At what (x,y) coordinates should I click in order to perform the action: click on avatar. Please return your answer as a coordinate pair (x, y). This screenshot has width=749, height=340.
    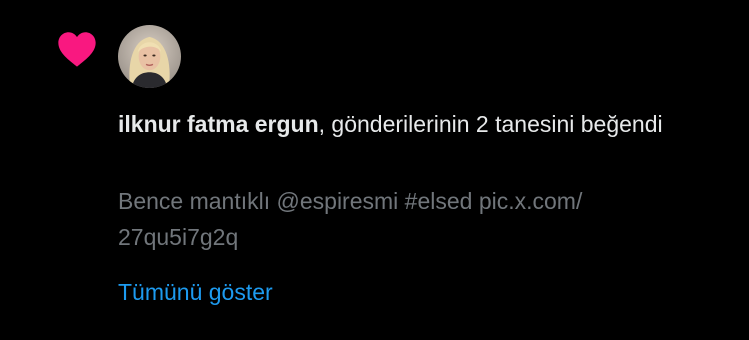
    Looking at the image, I should click on (149, 56).